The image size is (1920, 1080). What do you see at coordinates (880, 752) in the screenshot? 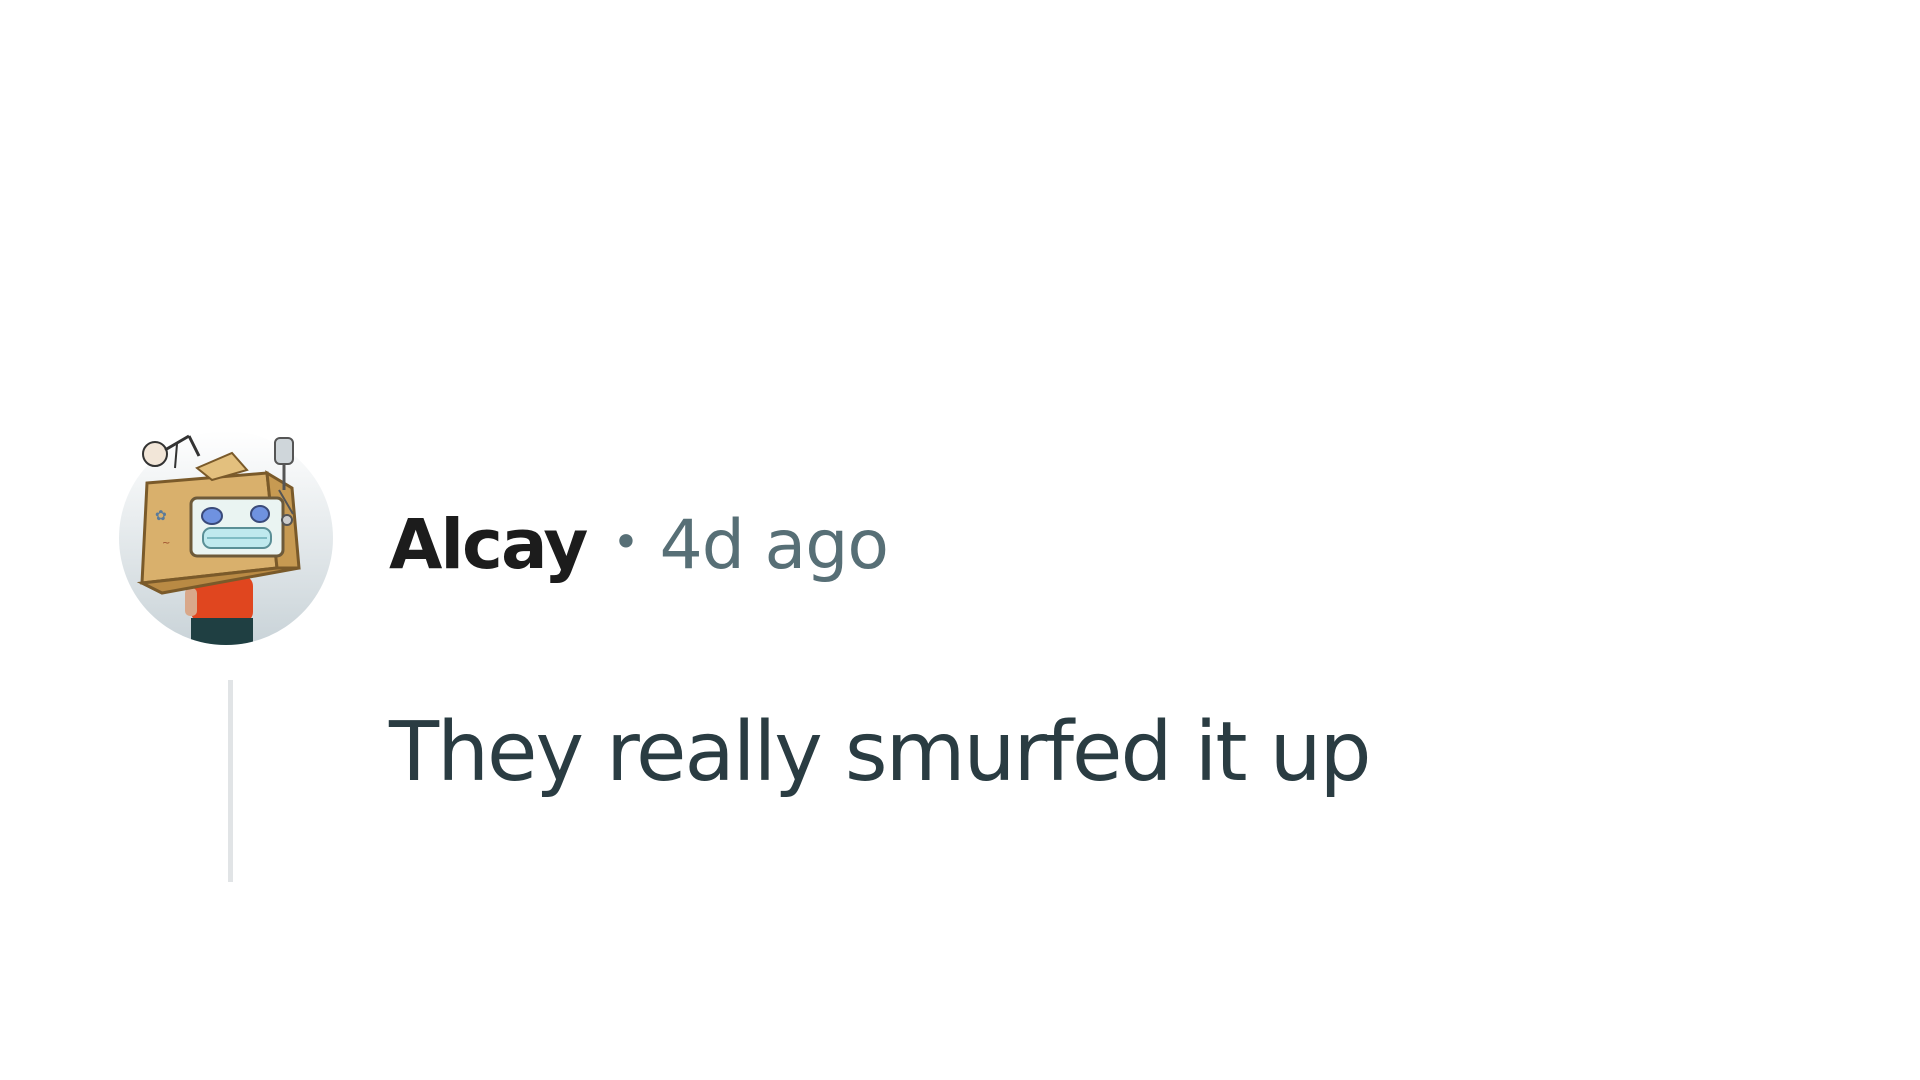
I see `comment-body: They really smurfed it up` at bounding box center [880, 752].